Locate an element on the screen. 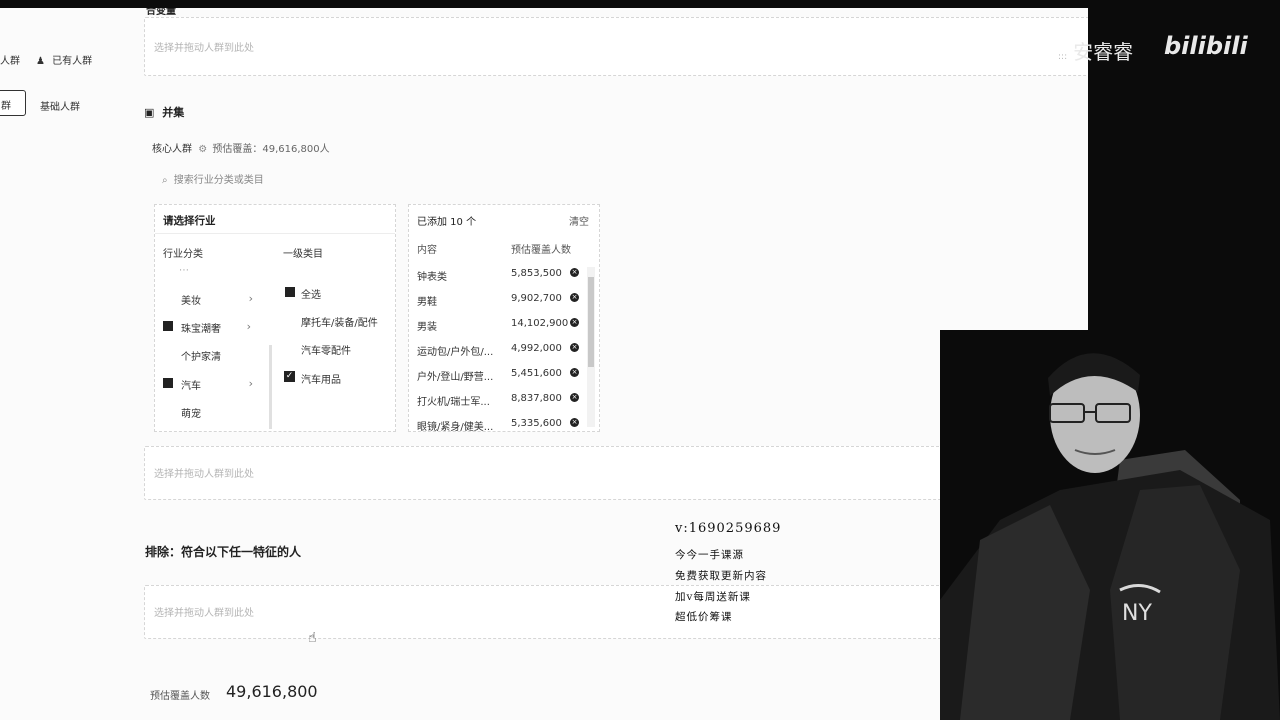  clear-button: 清空 is located at coordinates (579, 220).